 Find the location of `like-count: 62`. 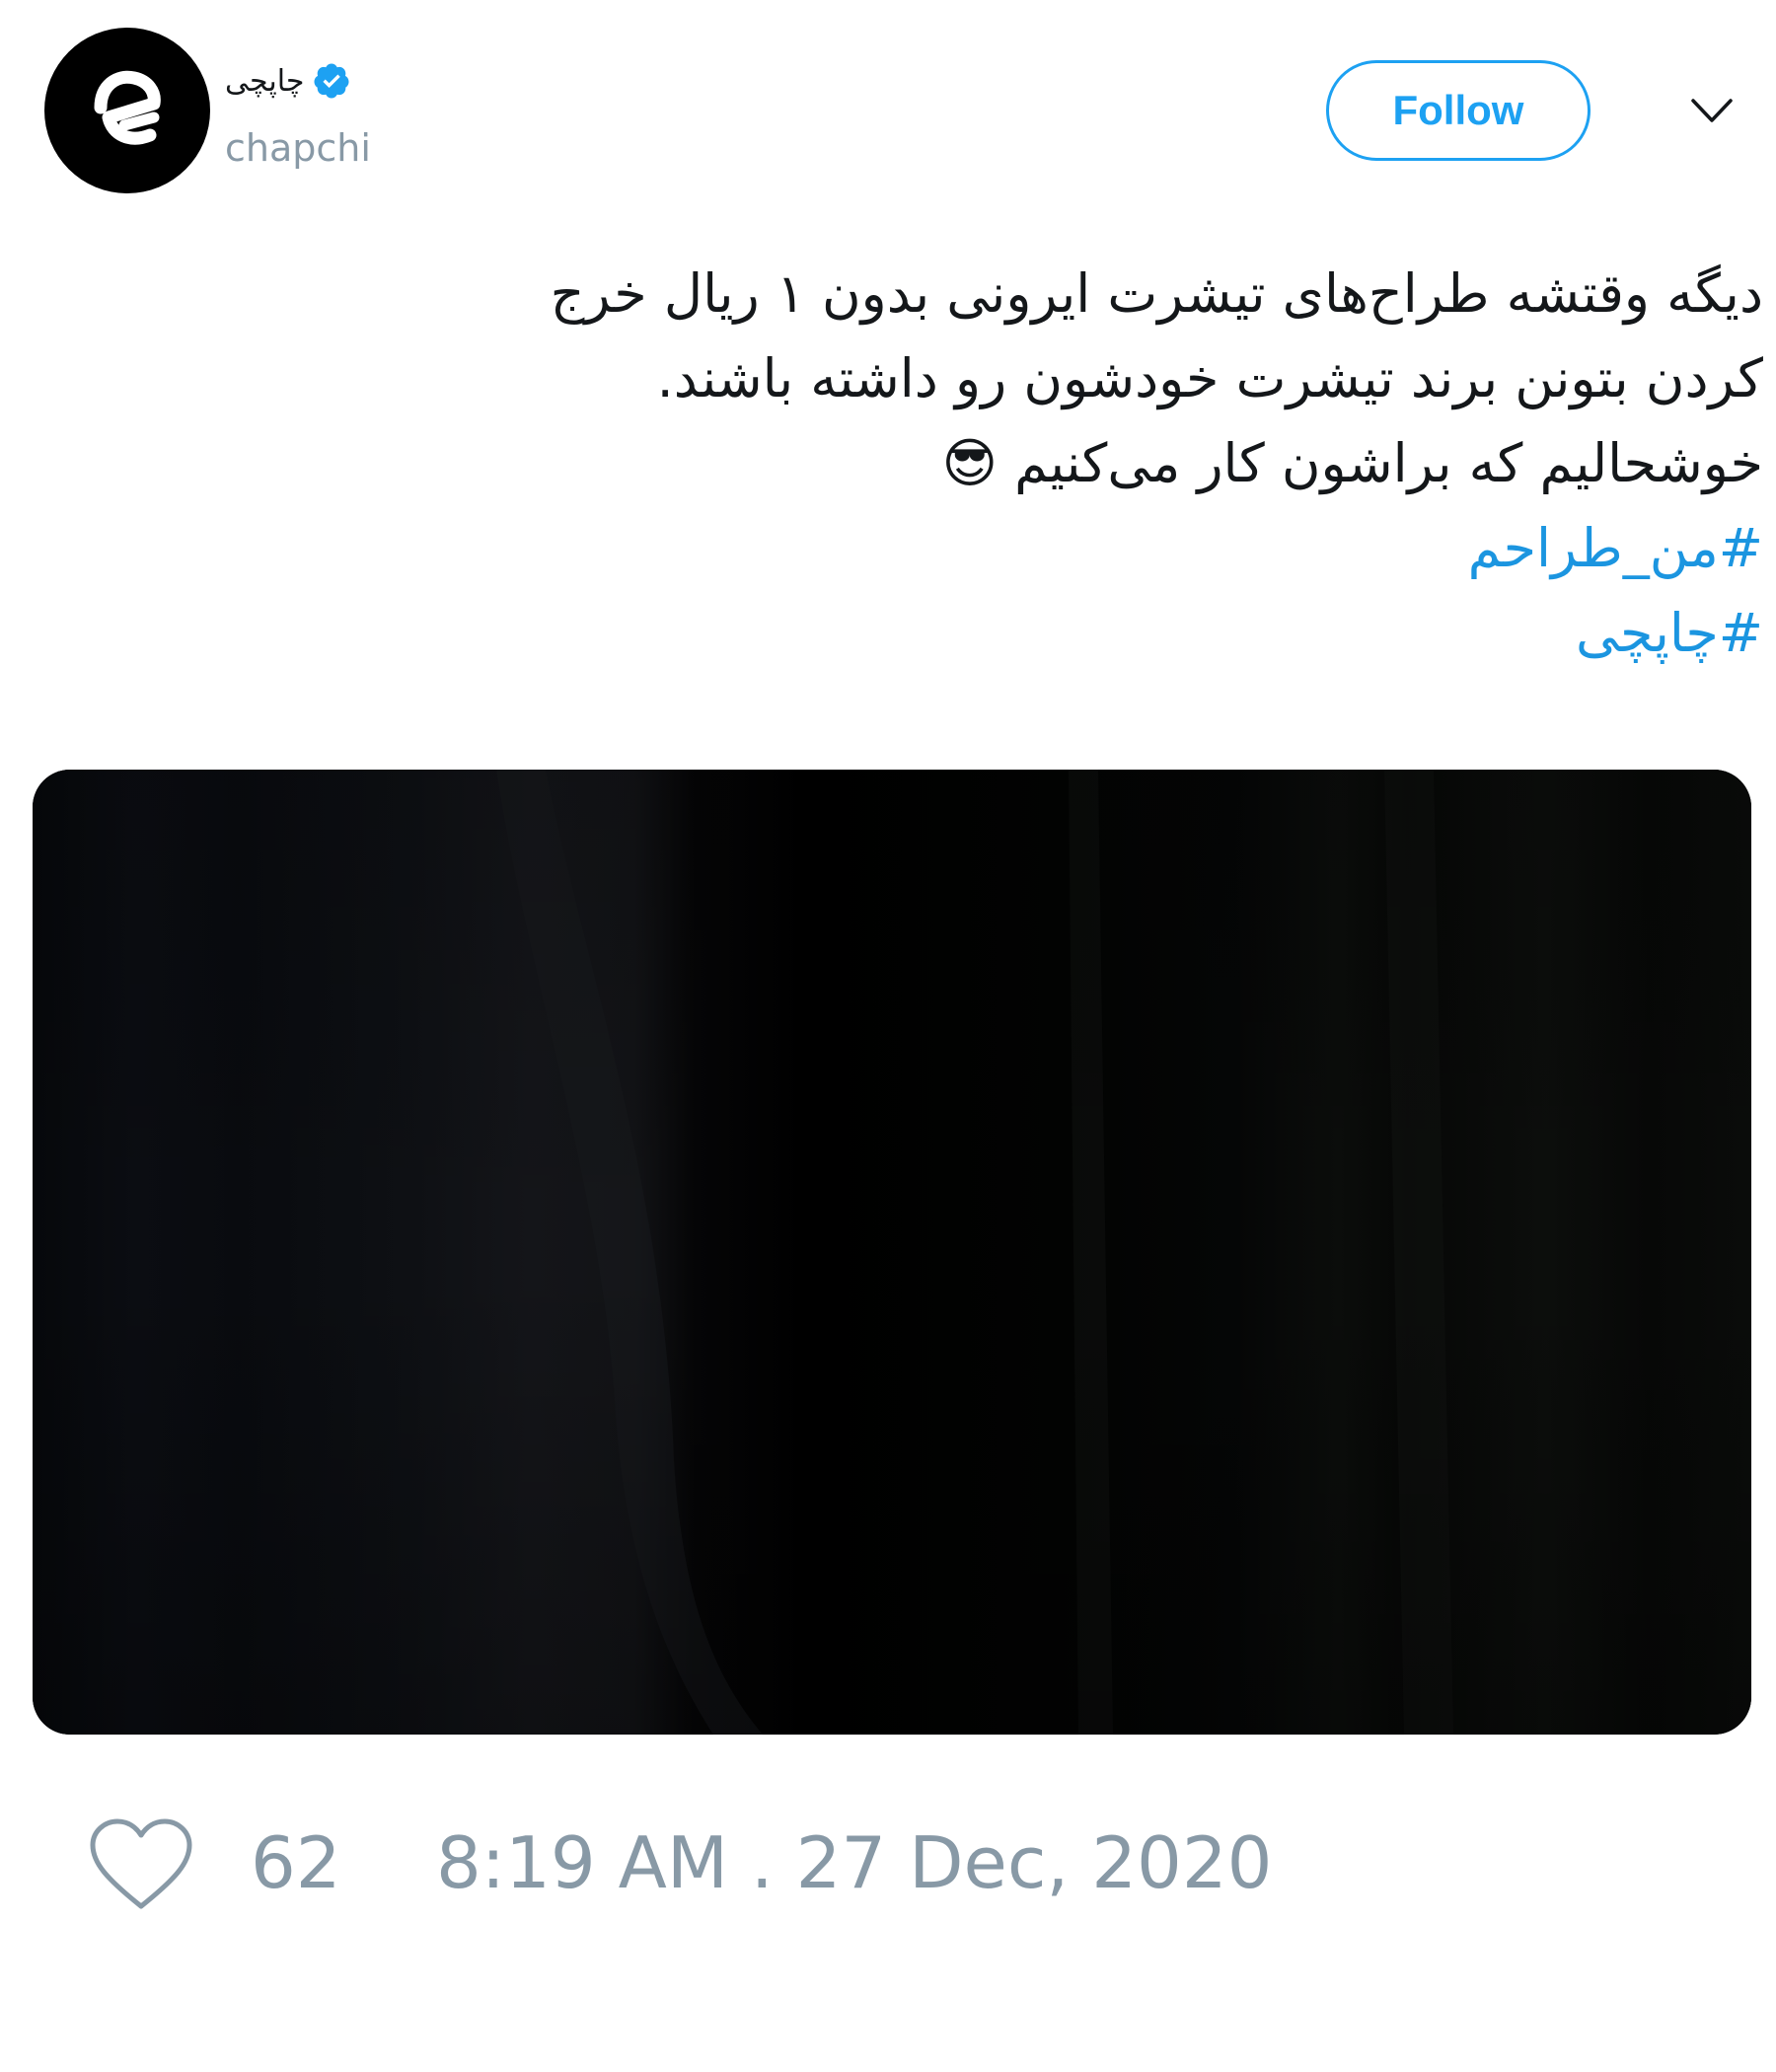

like-count: 62 is located at coordinates (296, 1862).